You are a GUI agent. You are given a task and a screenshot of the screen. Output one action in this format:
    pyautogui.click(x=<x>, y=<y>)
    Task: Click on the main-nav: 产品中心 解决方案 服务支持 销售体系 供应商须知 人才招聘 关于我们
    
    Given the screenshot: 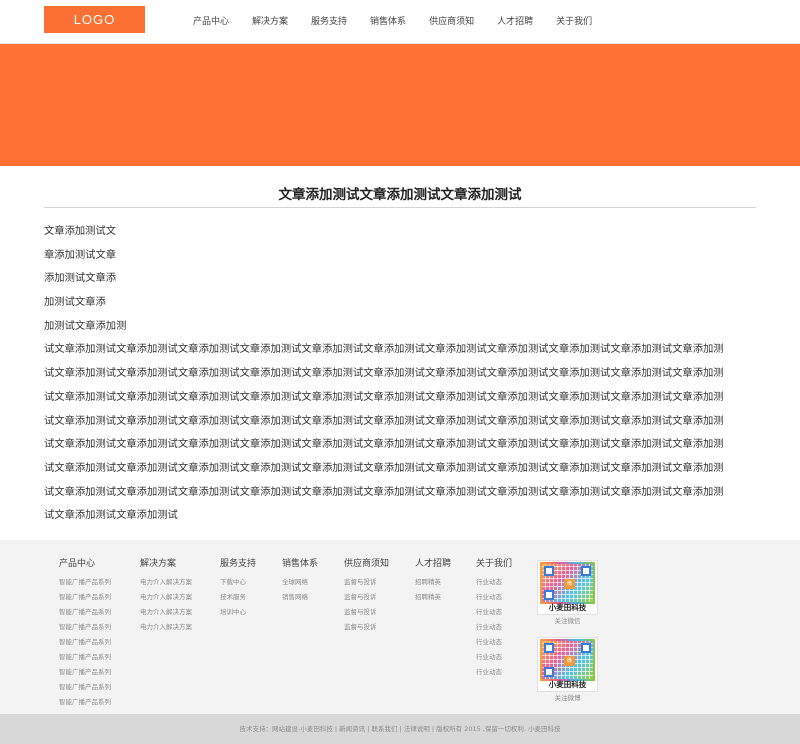 What is the action you would take?
    pyautogui.click(x=391, y=22)
    